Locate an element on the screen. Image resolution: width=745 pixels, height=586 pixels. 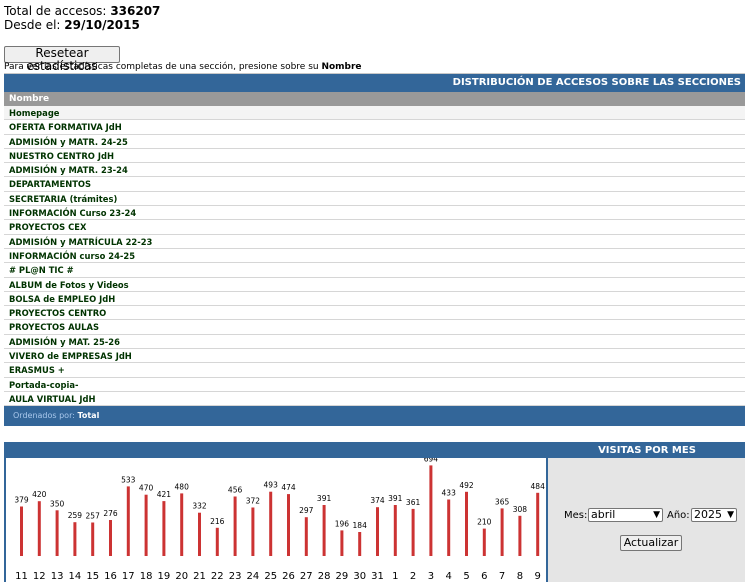
section-link: NUESTRO CENTRO JdH is located at coordinates (374, 156).